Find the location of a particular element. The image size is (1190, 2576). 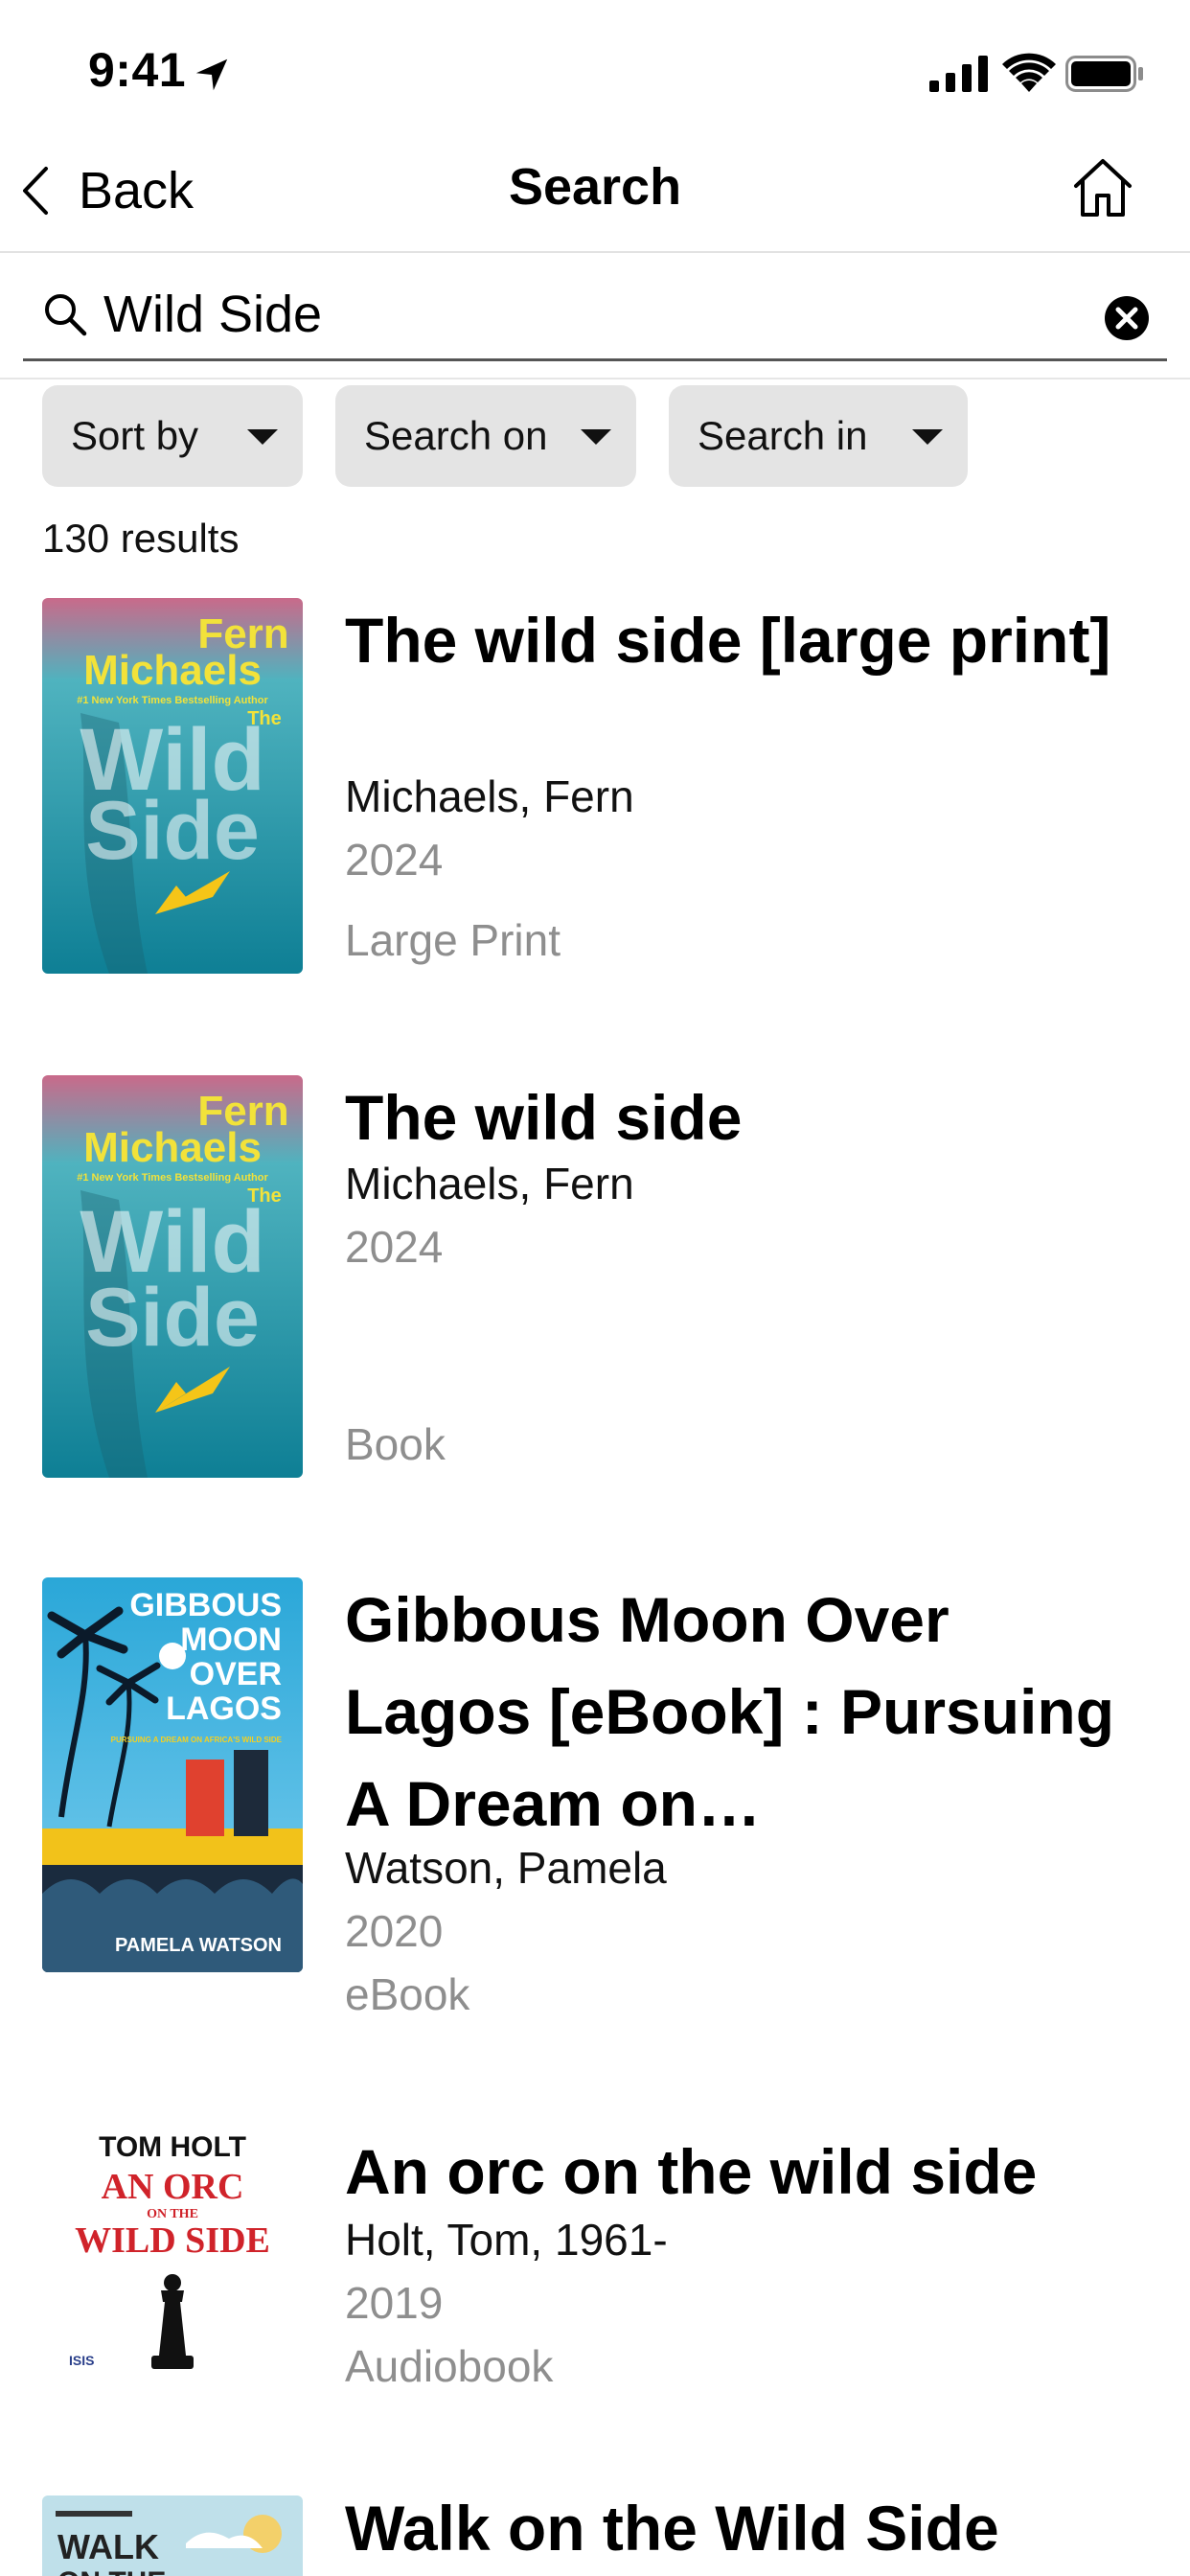

cover-text: LAGOS is located at coordinates (224, 1708).